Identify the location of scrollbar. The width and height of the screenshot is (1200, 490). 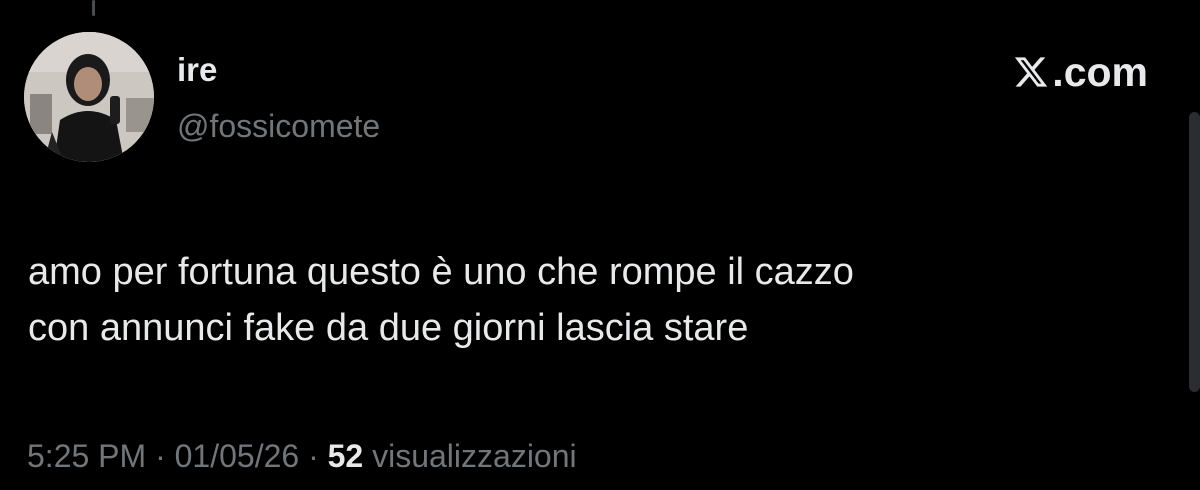
(1194, 252).